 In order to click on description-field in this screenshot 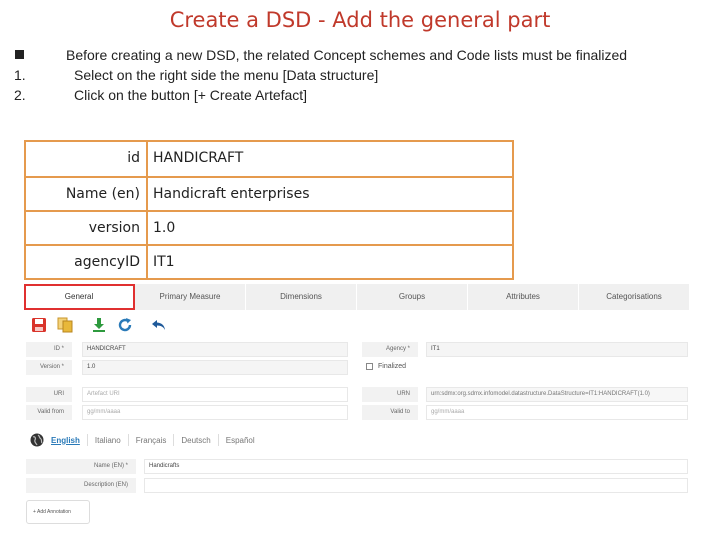, I will do `click(416, 485)`.